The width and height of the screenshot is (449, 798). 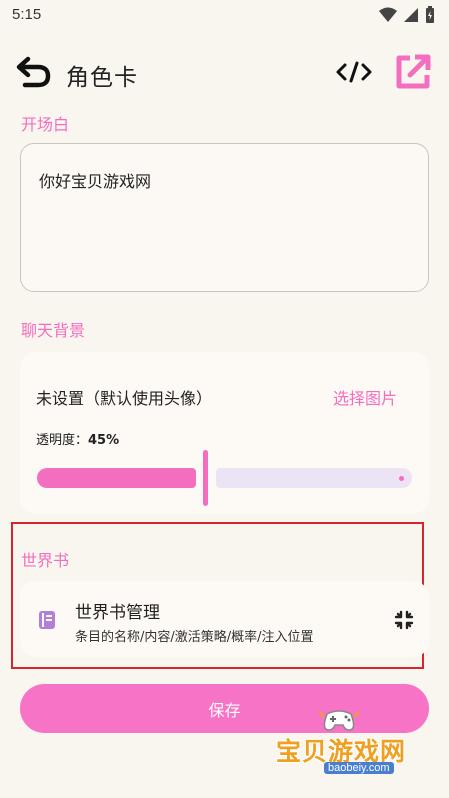 What do you see at coordinates (365, 397) in the screenshot?
I see `choose-image-button: 选择图片` at bounding box center [365, 397].